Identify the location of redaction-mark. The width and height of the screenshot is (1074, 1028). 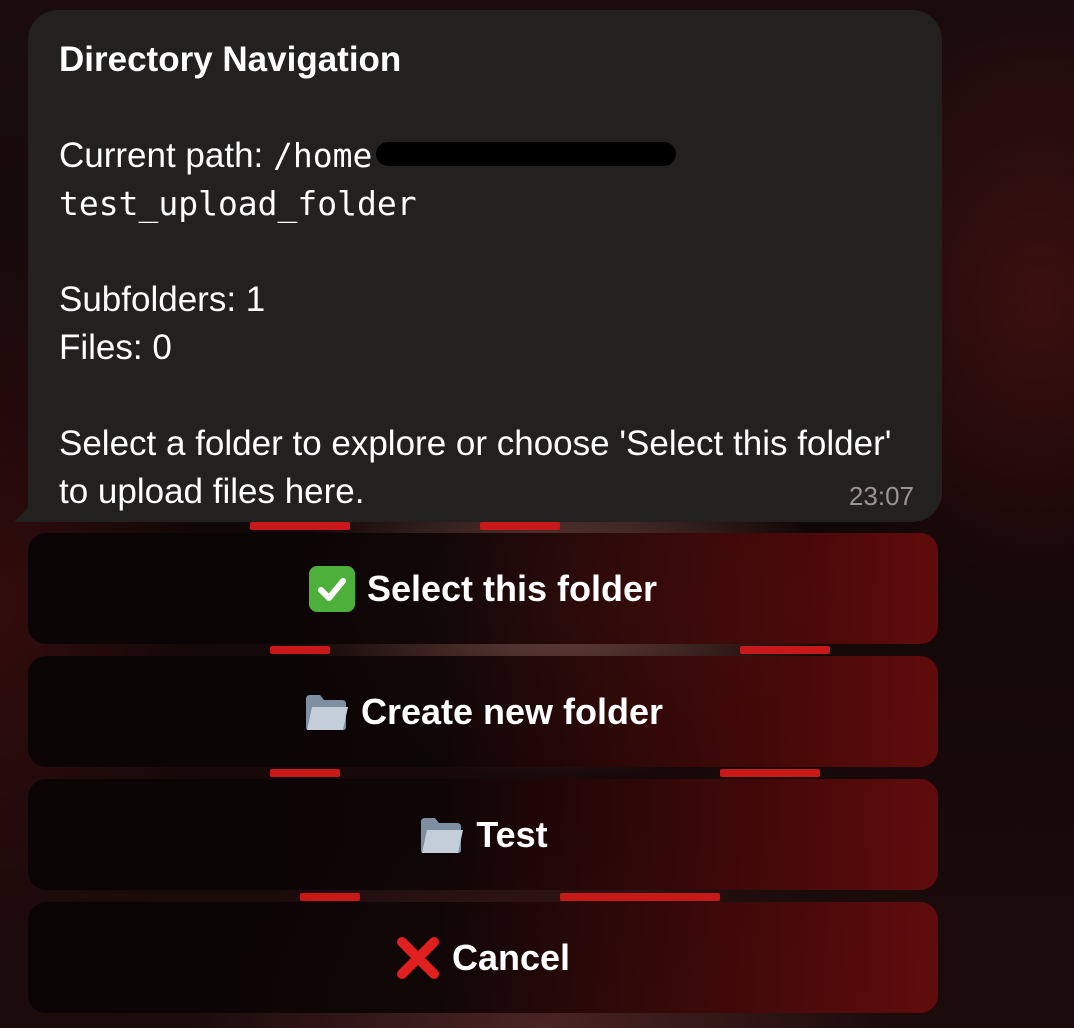
(526, 153).